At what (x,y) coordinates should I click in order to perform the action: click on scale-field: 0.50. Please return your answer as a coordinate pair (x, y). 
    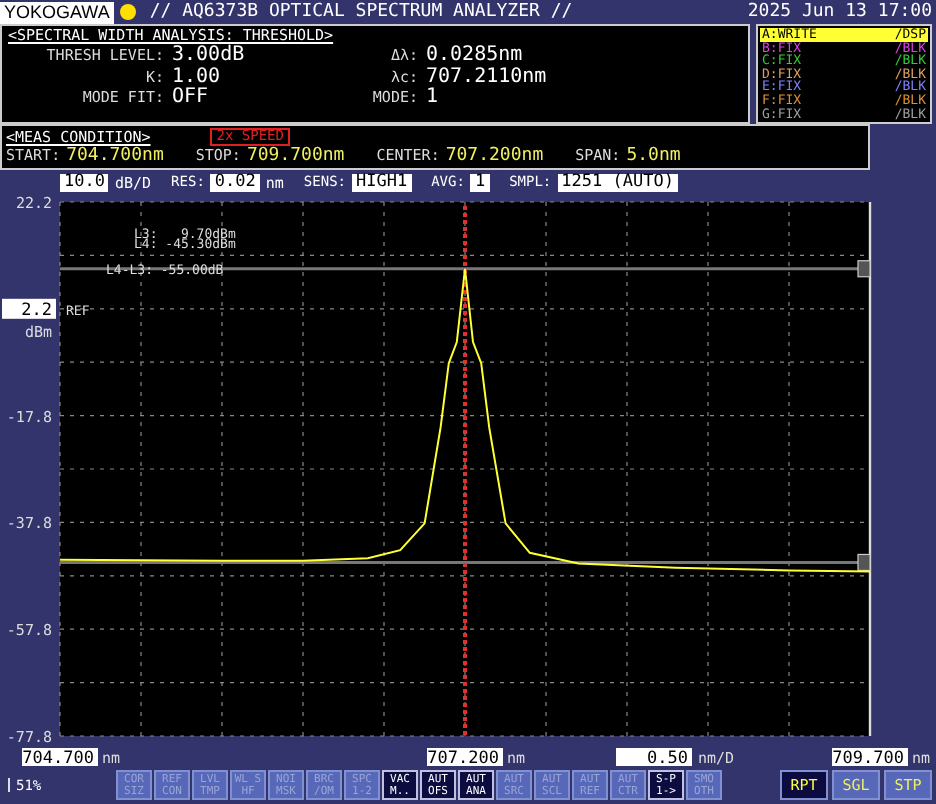
    Looking at the image, I should click on (654, 758).